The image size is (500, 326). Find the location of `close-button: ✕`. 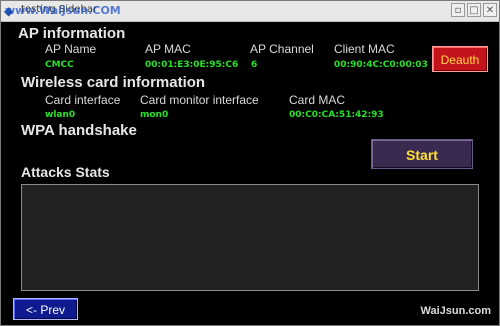

close-button: ✕ is located at coordinates (490, 10).